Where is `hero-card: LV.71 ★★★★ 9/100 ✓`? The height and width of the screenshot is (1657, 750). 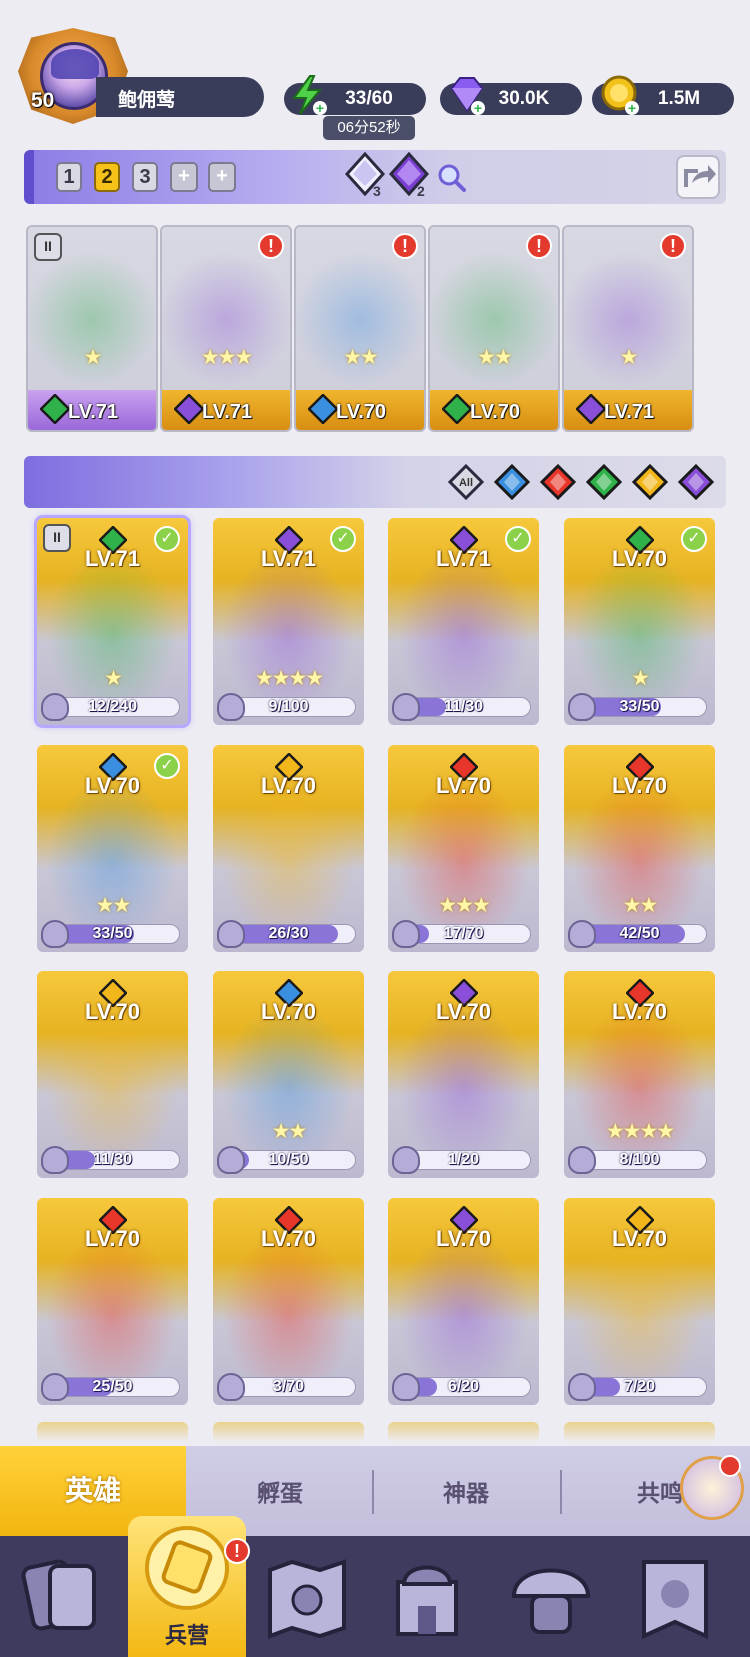
hero-card: LV.71 ★★★★ 9/100 ✓ is located at coordinates (288, 621).